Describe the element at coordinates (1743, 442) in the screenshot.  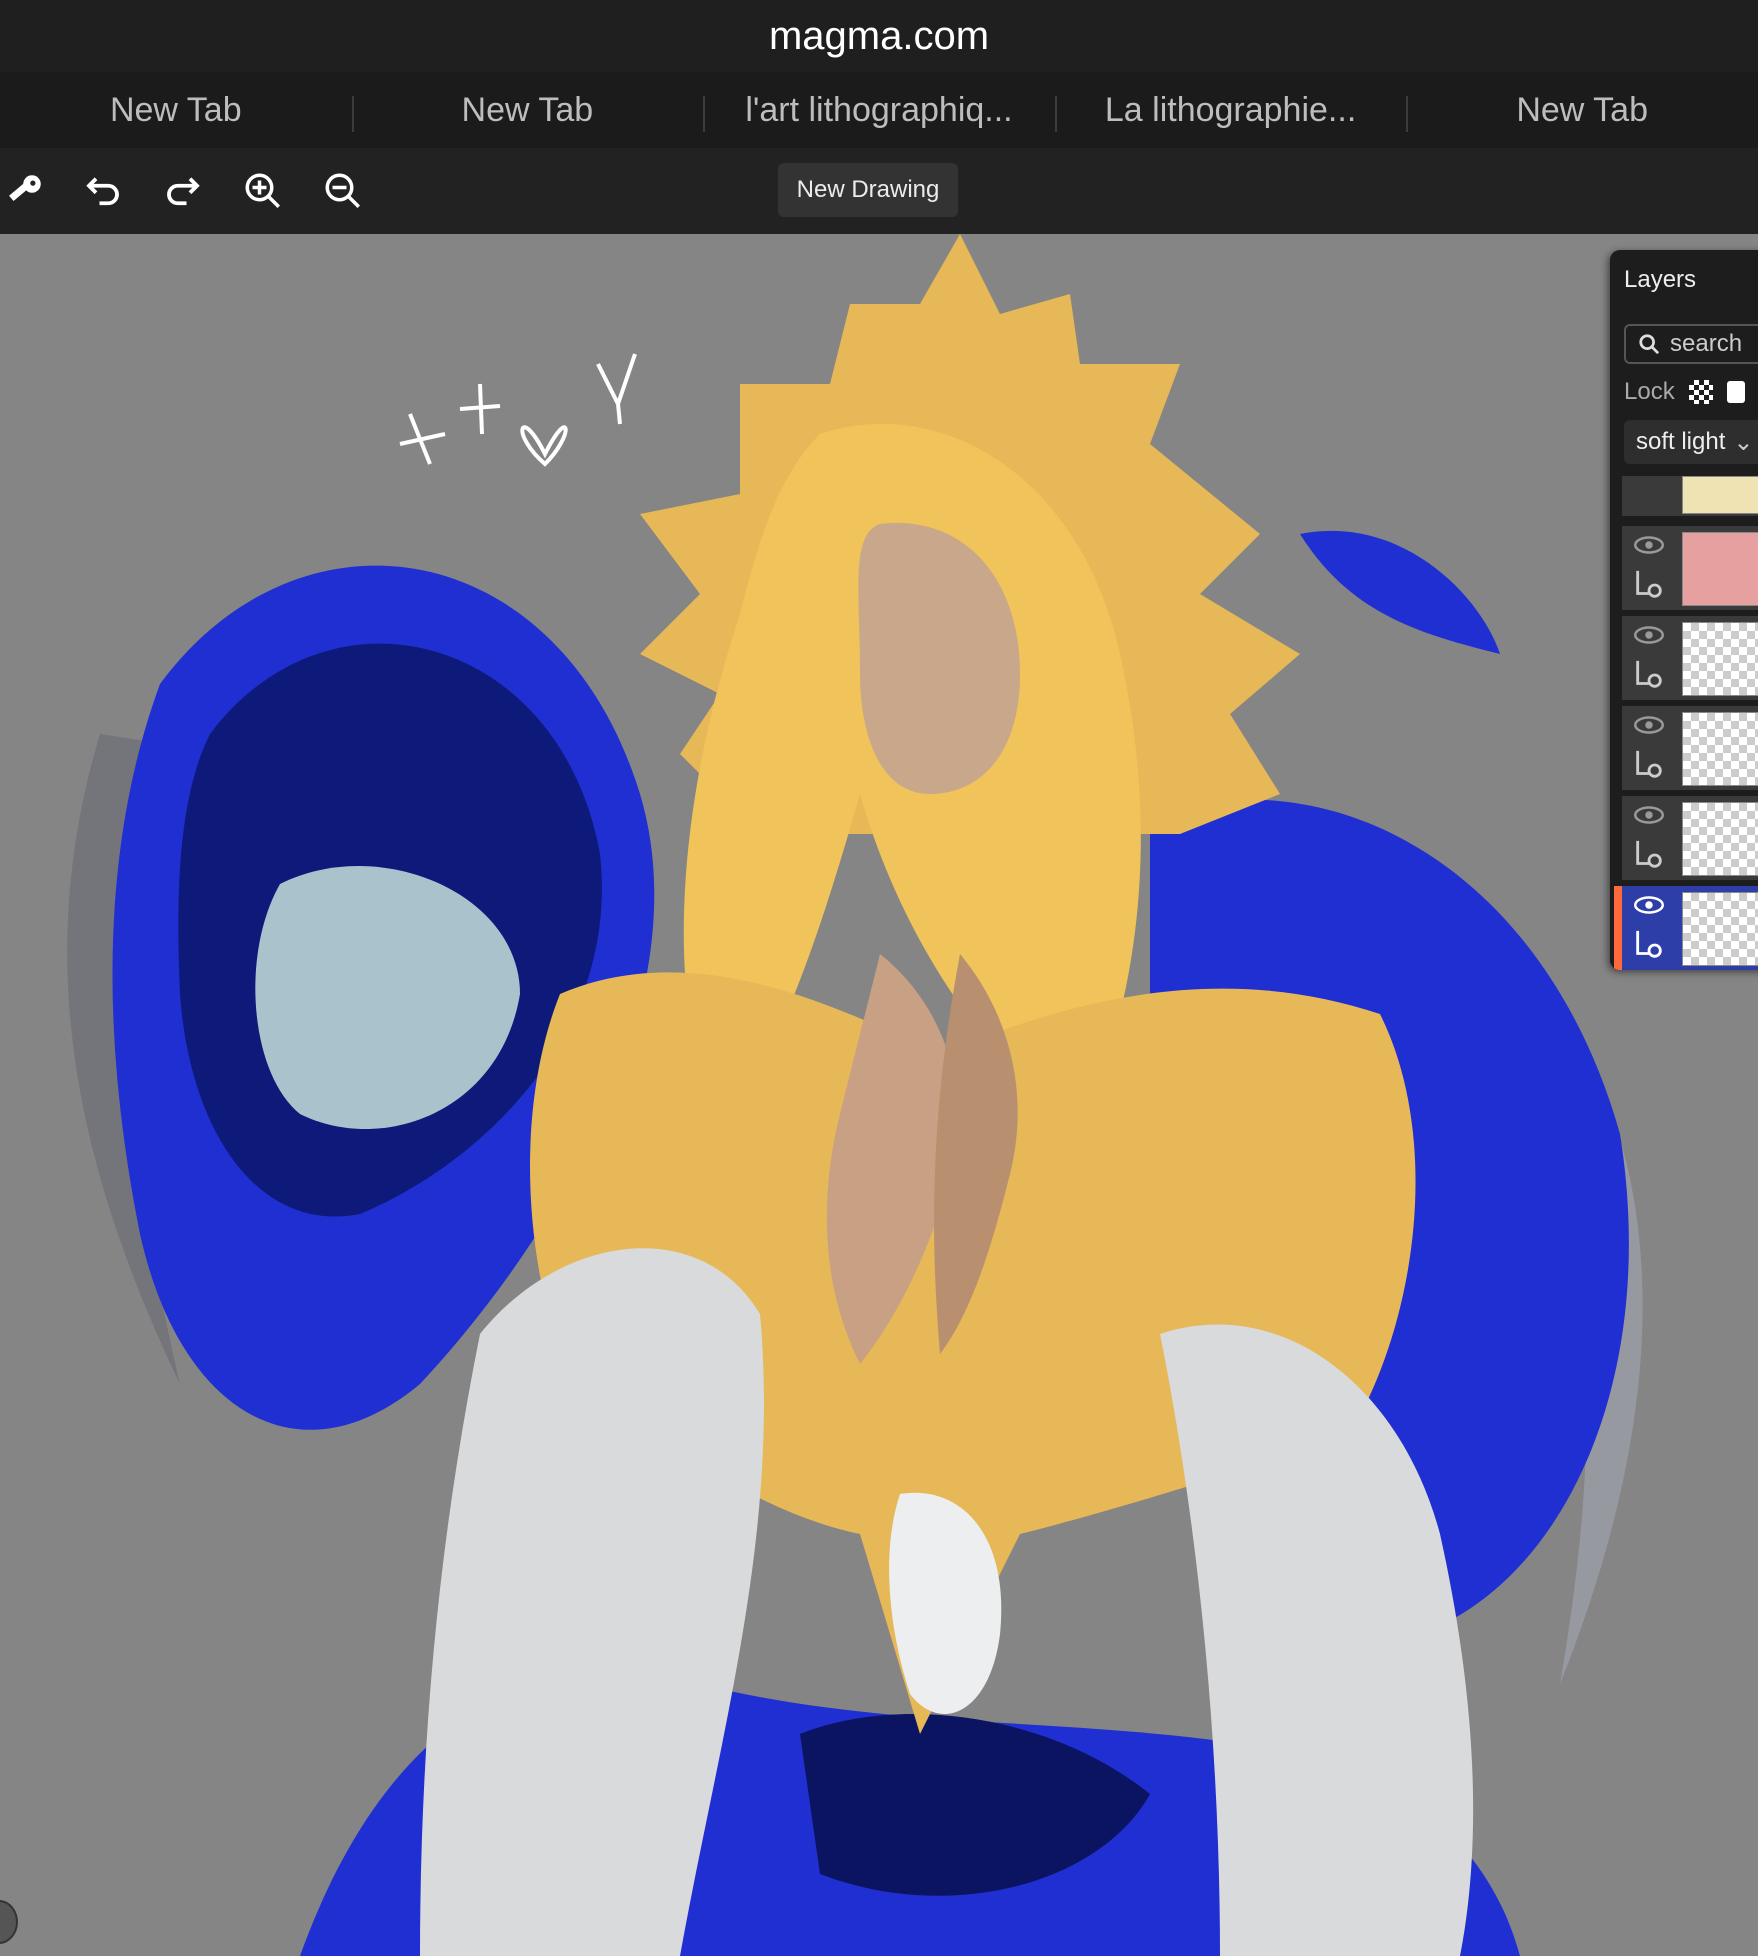
I see `chevron-down-icon: ⌄` at that location.